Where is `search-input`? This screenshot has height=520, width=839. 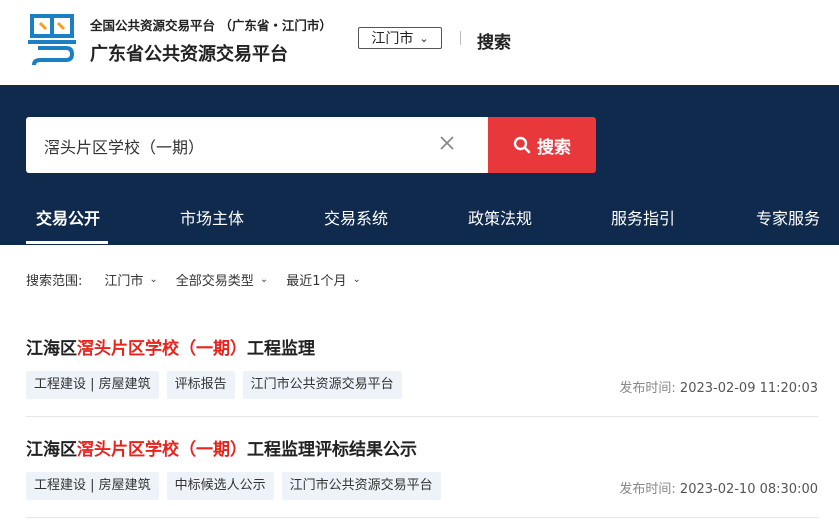 search-input is located at coordinates (234, 146).